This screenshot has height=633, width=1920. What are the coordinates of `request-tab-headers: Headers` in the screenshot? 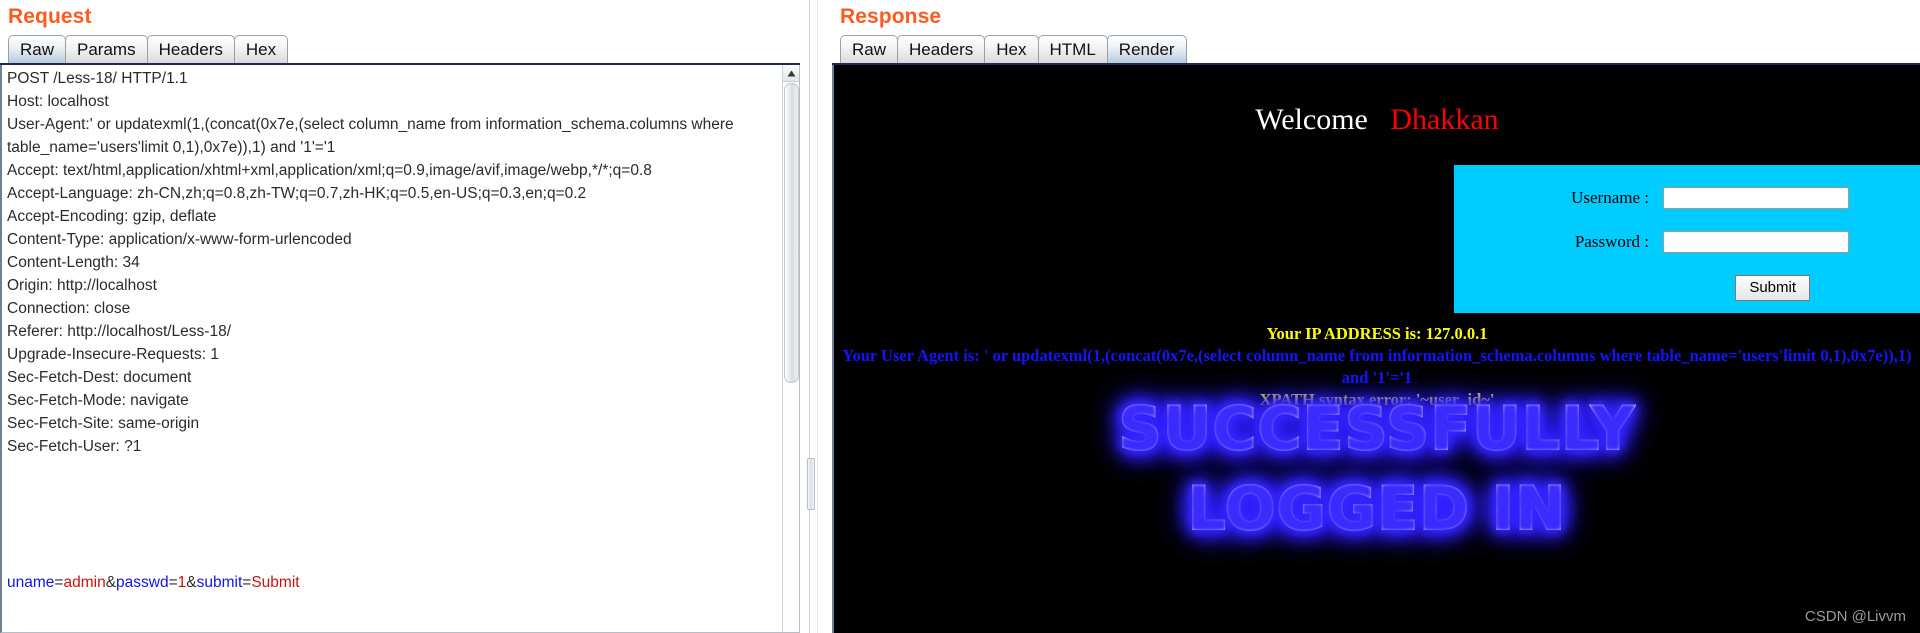 It's located at (190, 49).